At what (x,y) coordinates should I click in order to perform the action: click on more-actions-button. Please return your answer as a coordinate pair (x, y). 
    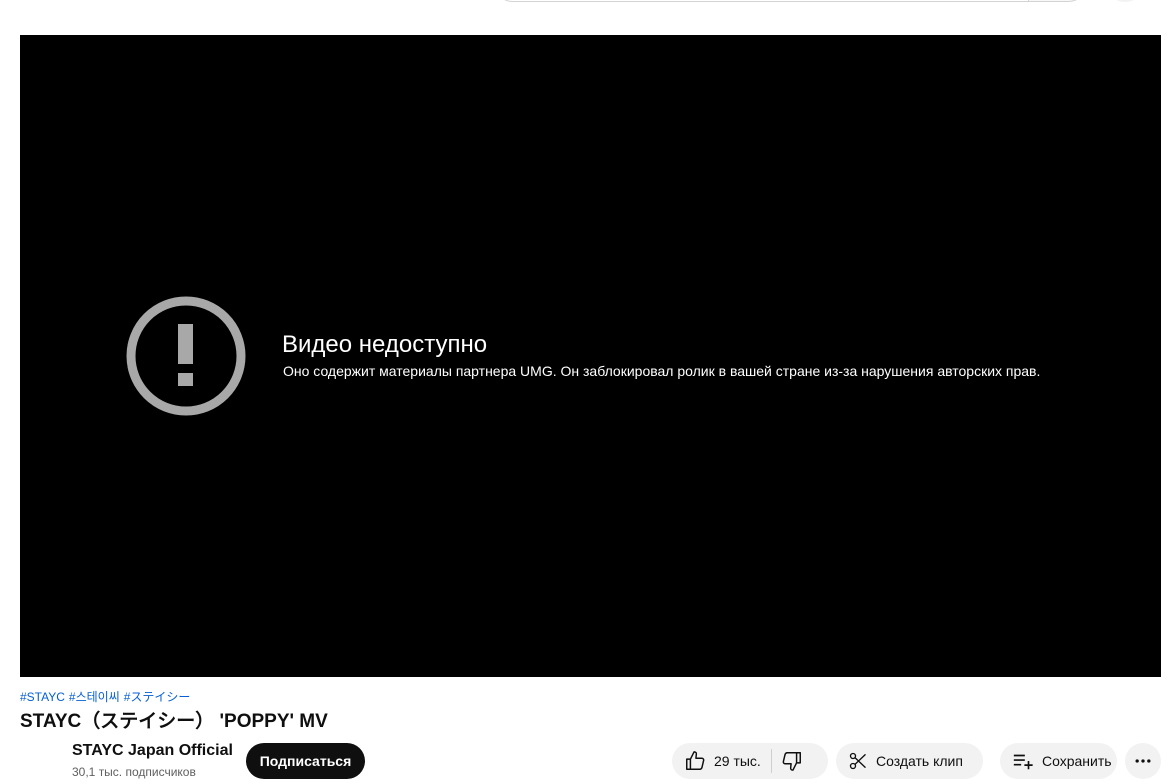
    Looking at the image, I should click on (1143, 761).